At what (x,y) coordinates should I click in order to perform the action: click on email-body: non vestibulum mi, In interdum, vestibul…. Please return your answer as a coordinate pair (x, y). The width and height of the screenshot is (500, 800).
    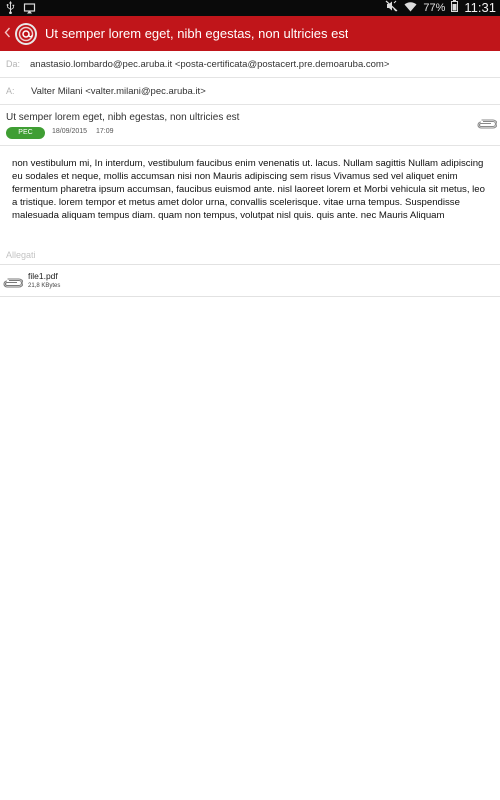
    Looking at the image, I should click on (248, 189).